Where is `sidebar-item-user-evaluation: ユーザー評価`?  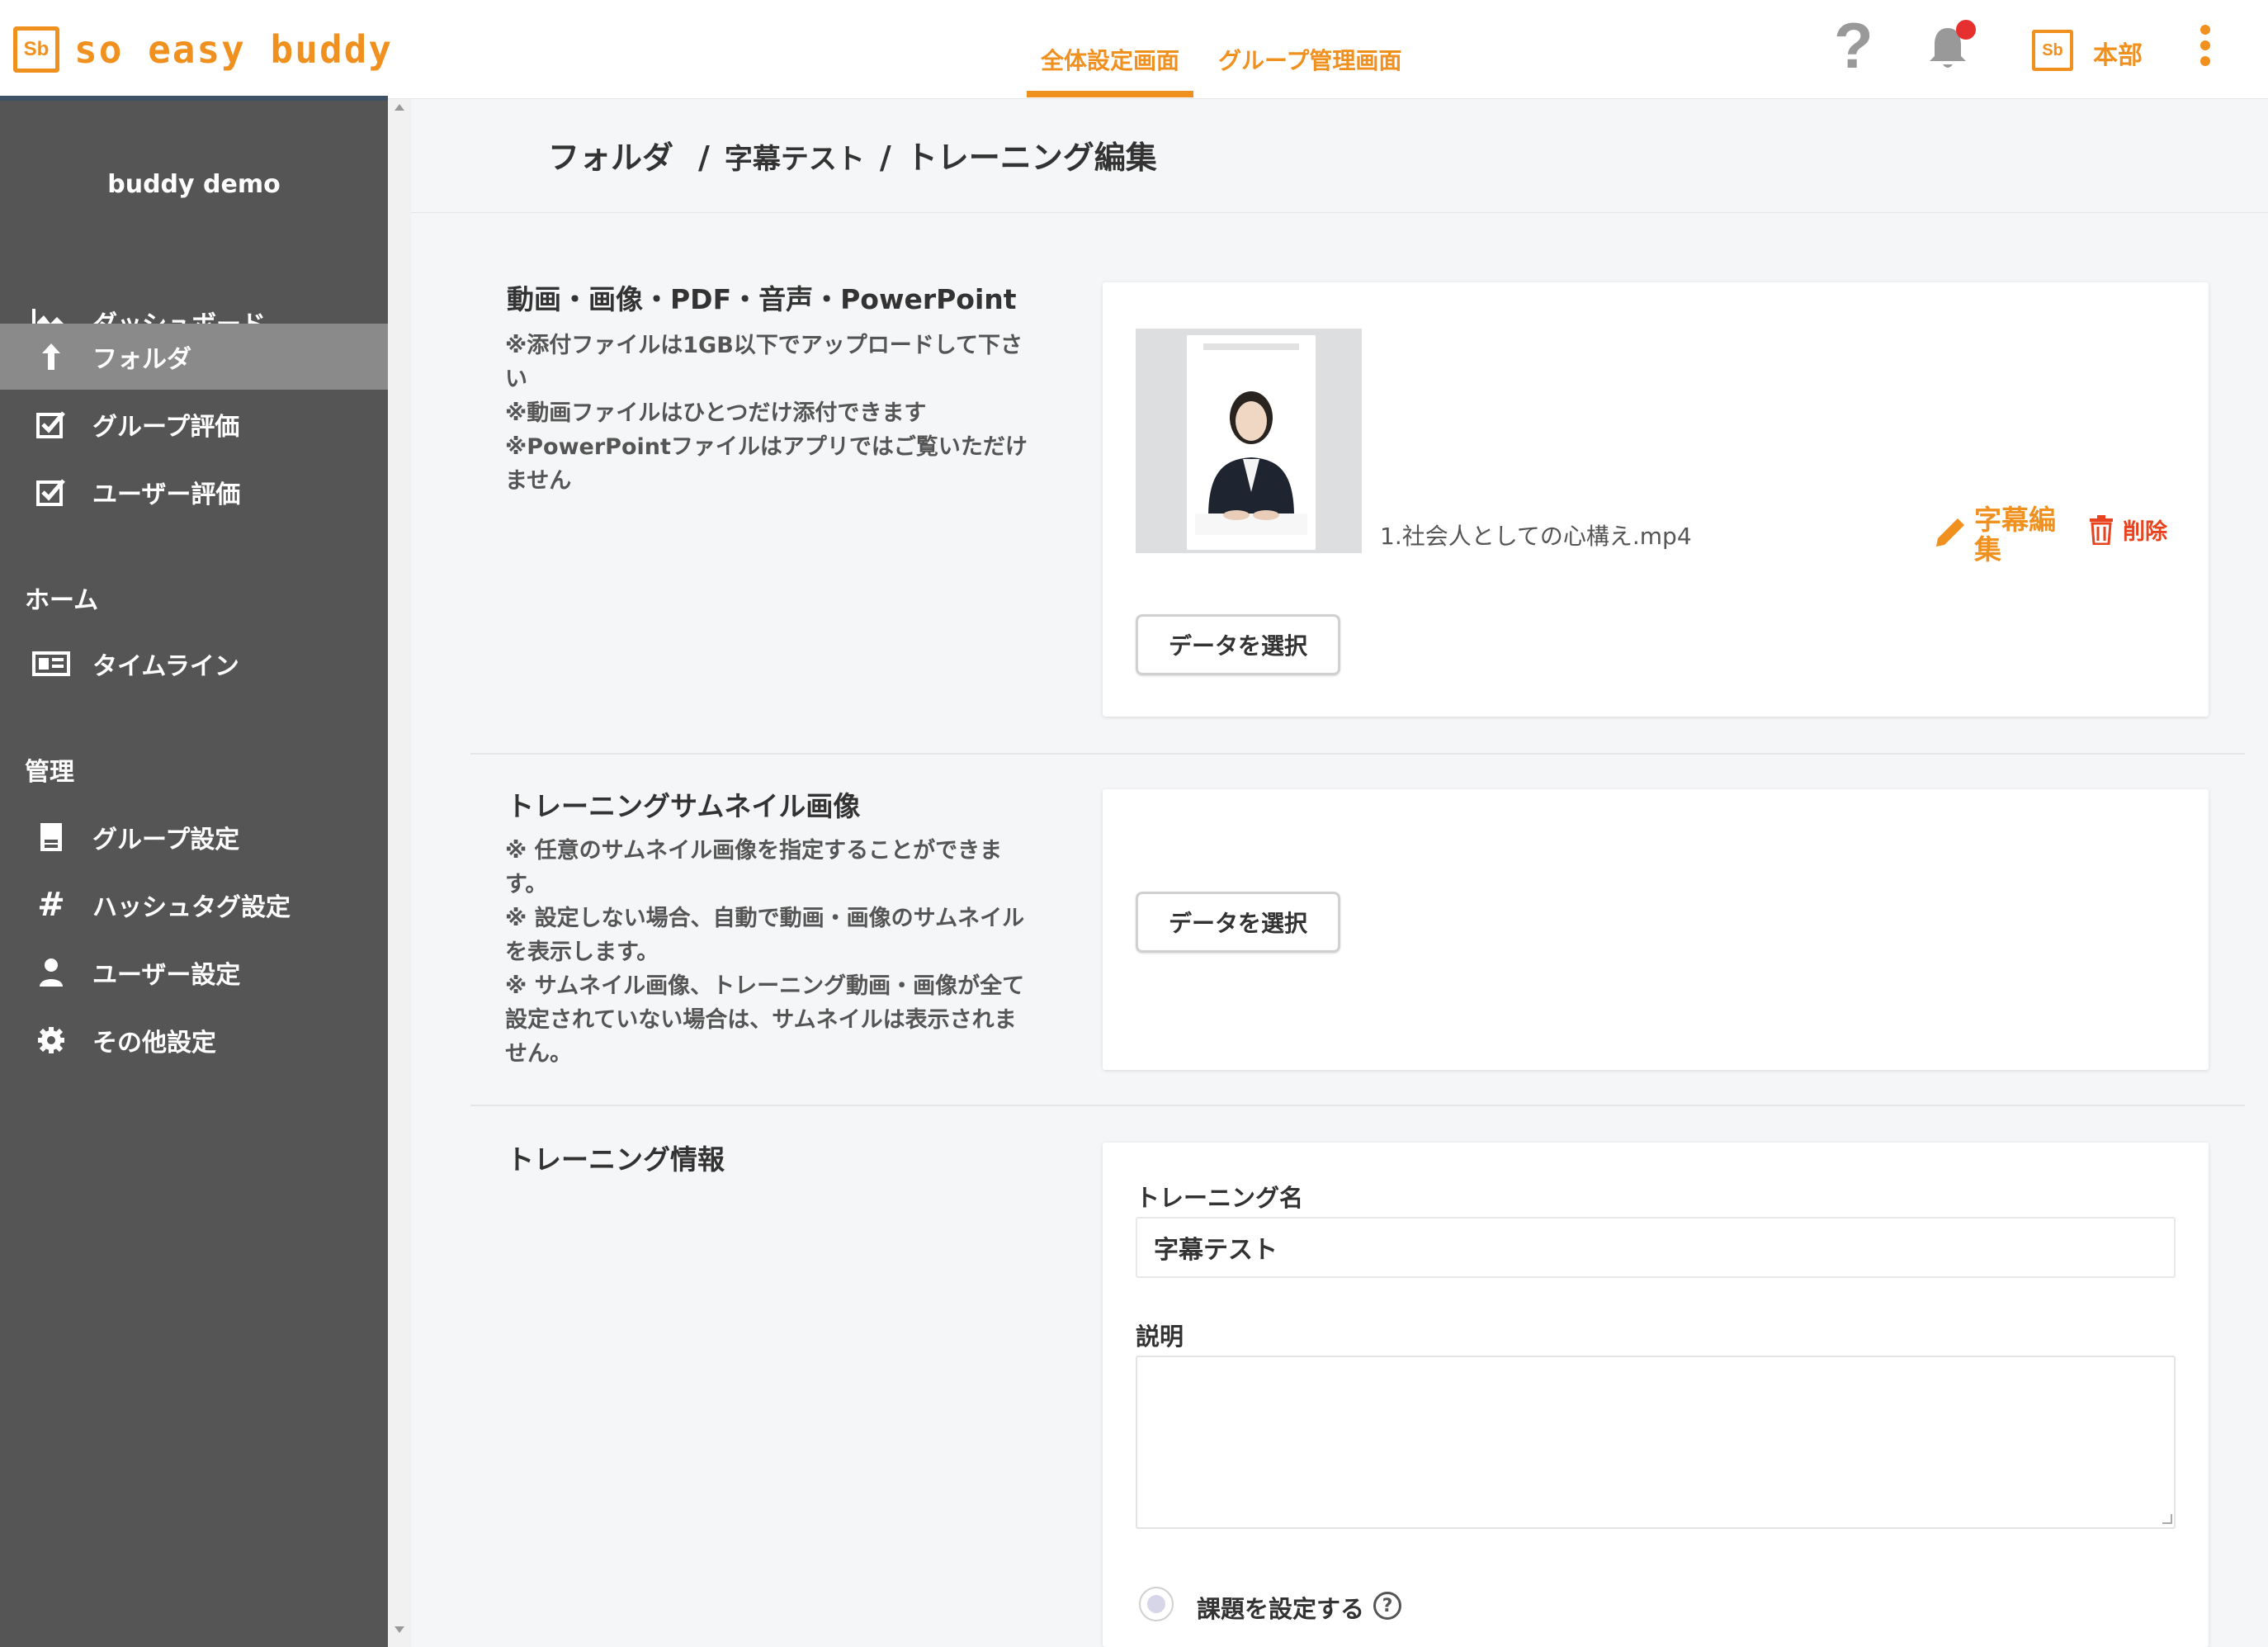
sidebar-item-user-evaluation: ユーザー評価 is located at coordinates (194, 492).